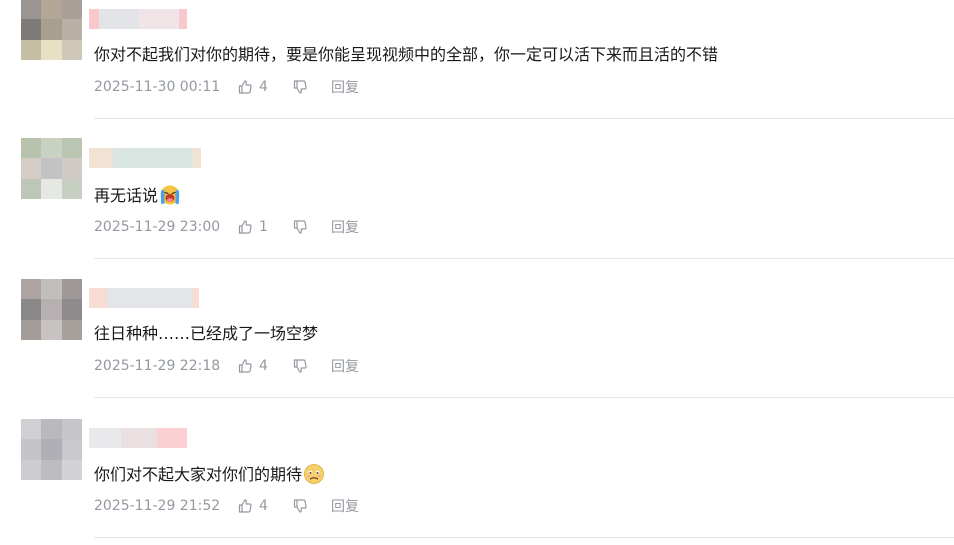 This screenshot has width=954, height=545. What do you see at coordinates (226, 87) in the screenshot?
I see `comment-meta: 2025-11-30 00:11 4 回复` at bounding box center [226, 87].